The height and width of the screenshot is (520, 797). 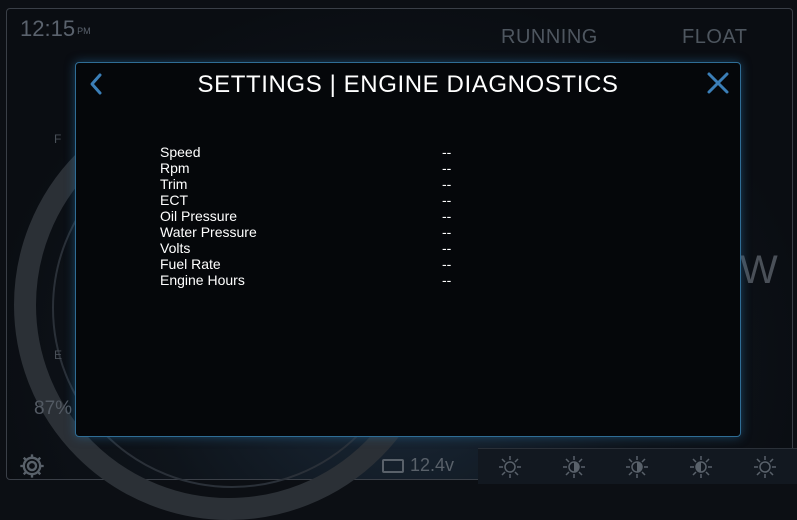 I want to click on diagnostic-row: Oil Pressure --, so click(x=305, y=216).